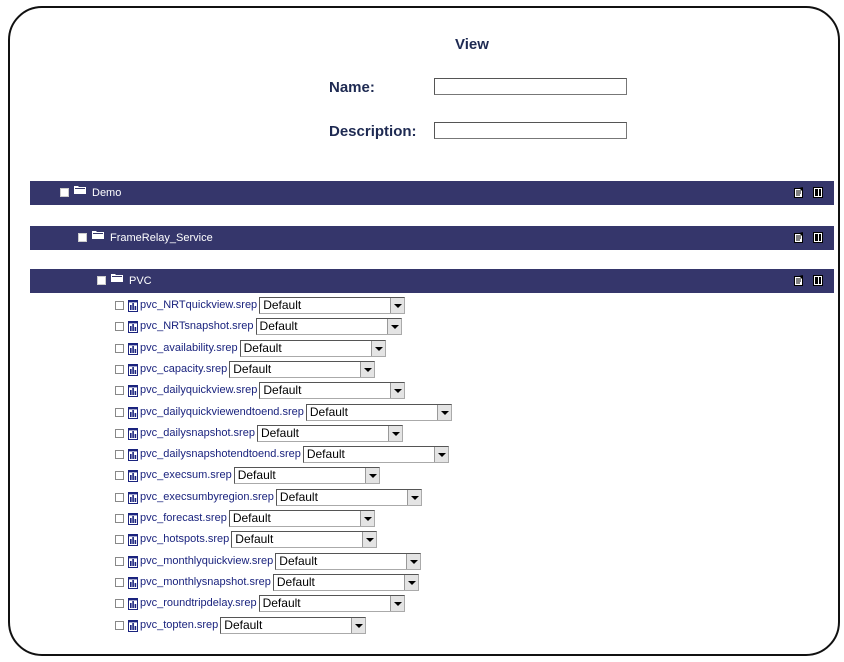 Image resolution: width=844 pixels, height=662 pixels. Describe the element at coordinates (198, 603) in the screenshot. I see `report-name: pvc_roundtripdelay.srep` at that location.